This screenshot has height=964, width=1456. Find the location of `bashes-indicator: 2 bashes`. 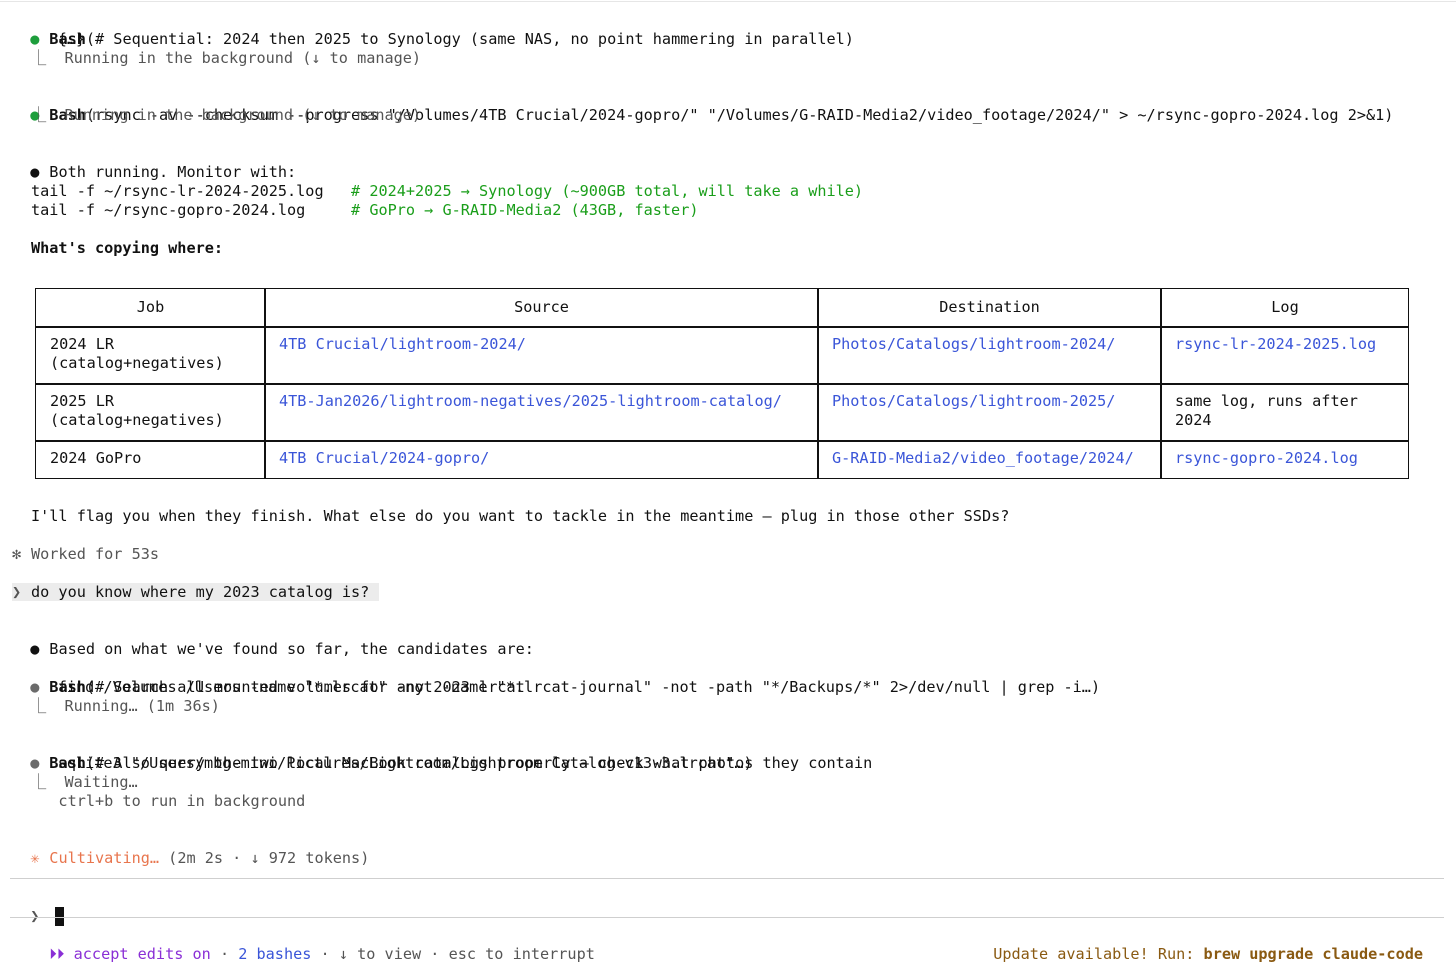

bashes-indicator: 2 bashes is located at coordinates (274, 954).